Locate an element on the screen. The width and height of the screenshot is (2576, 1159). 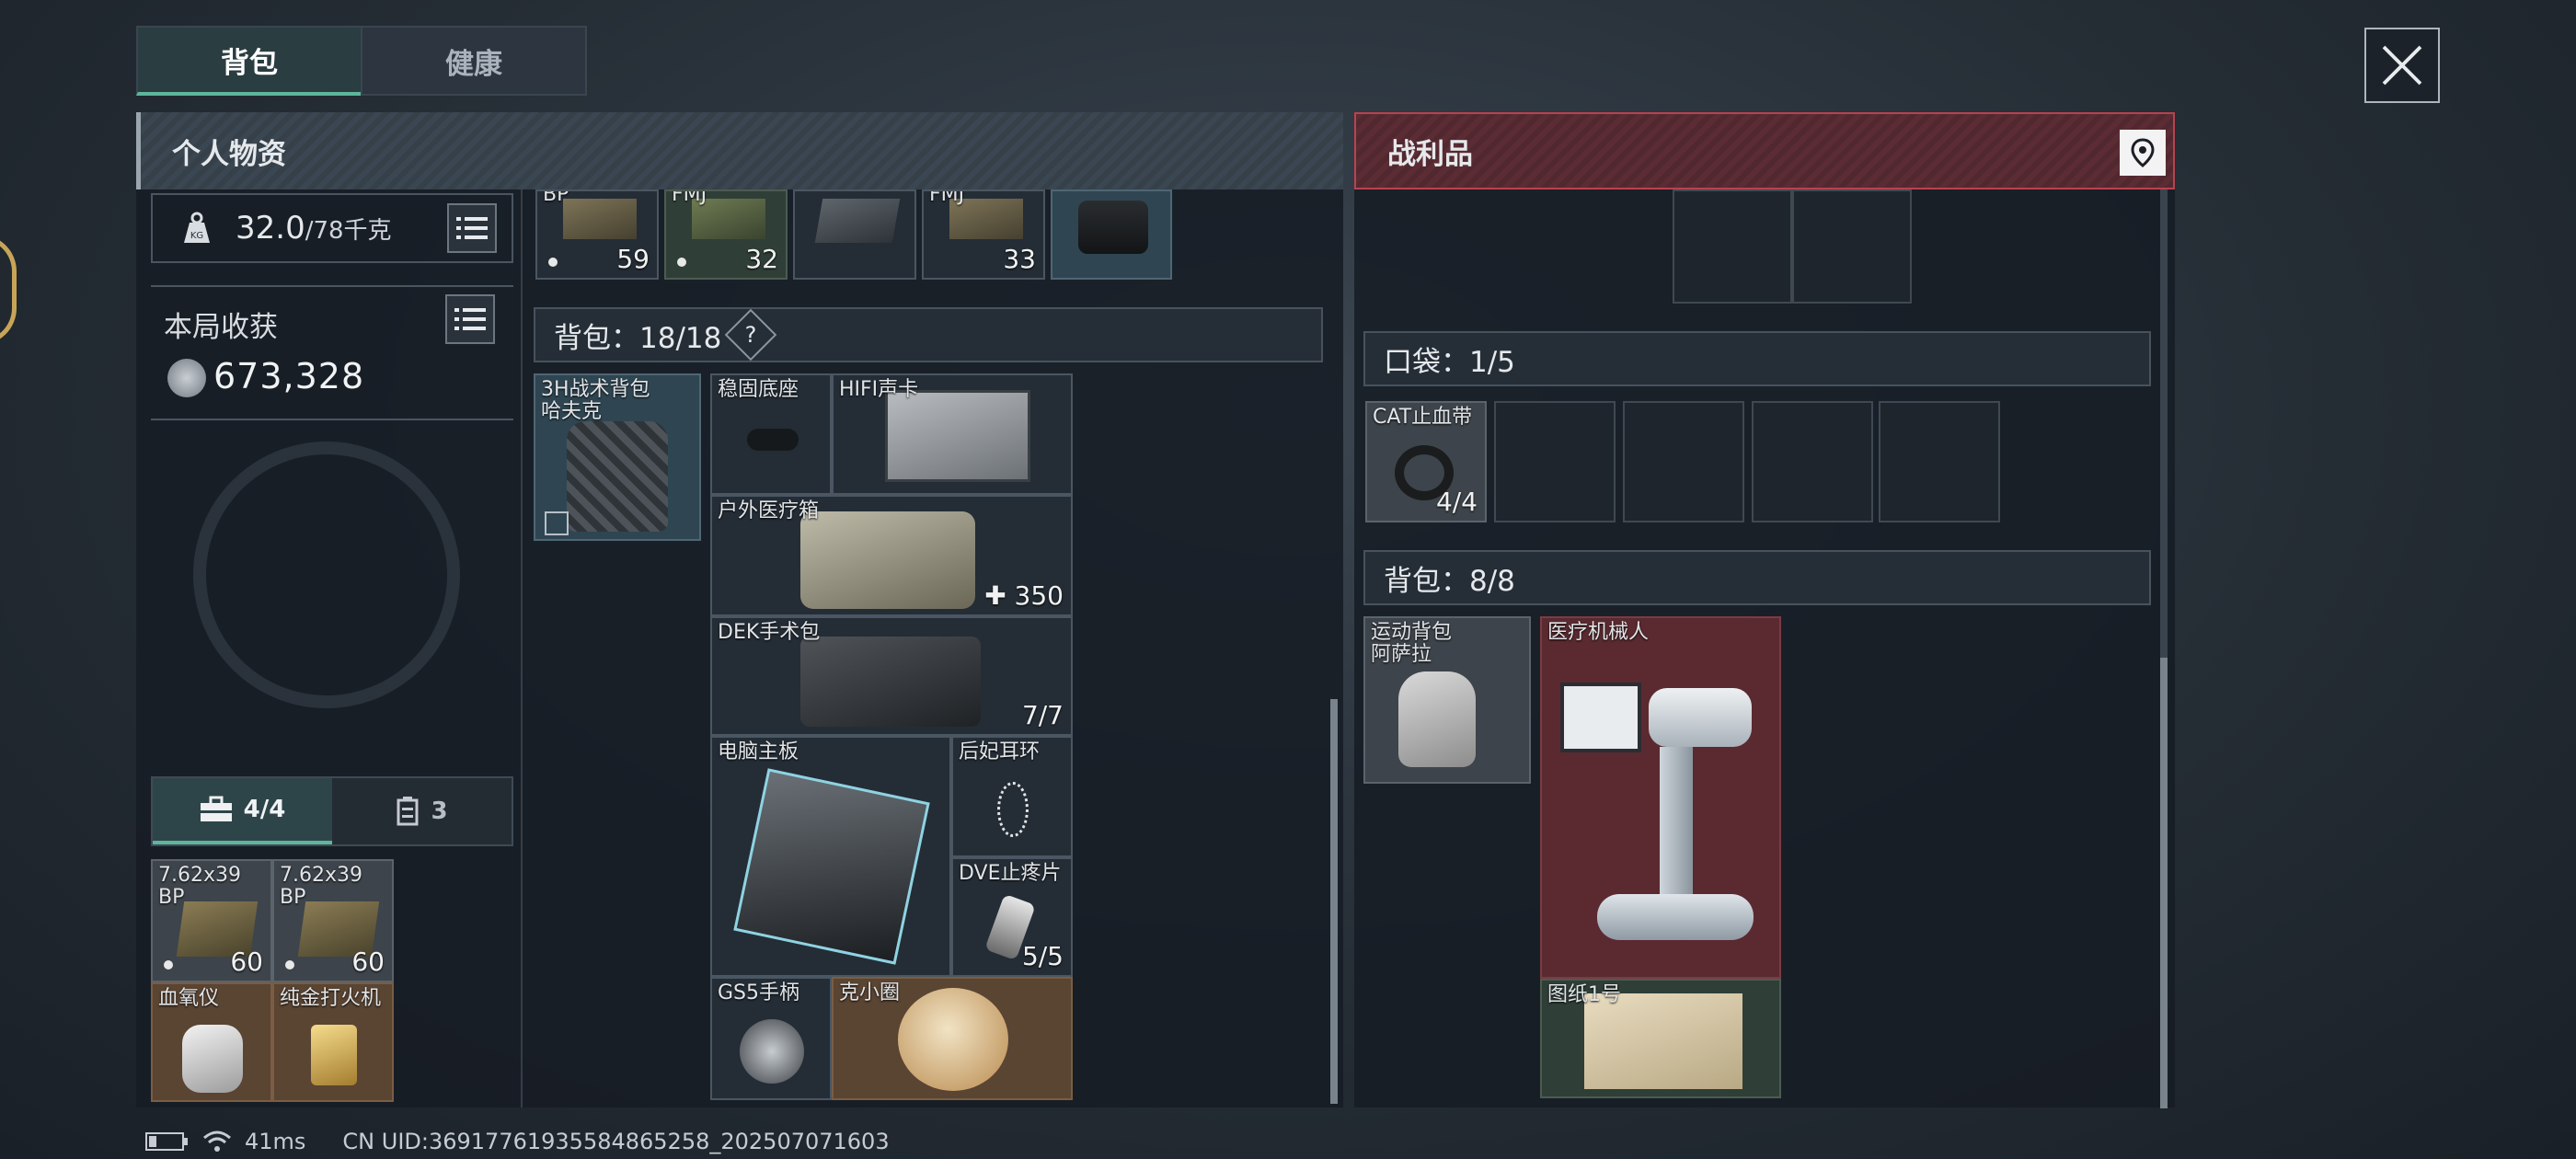
container-tabs: 4/4 3 is located at coordinates (332, 811).